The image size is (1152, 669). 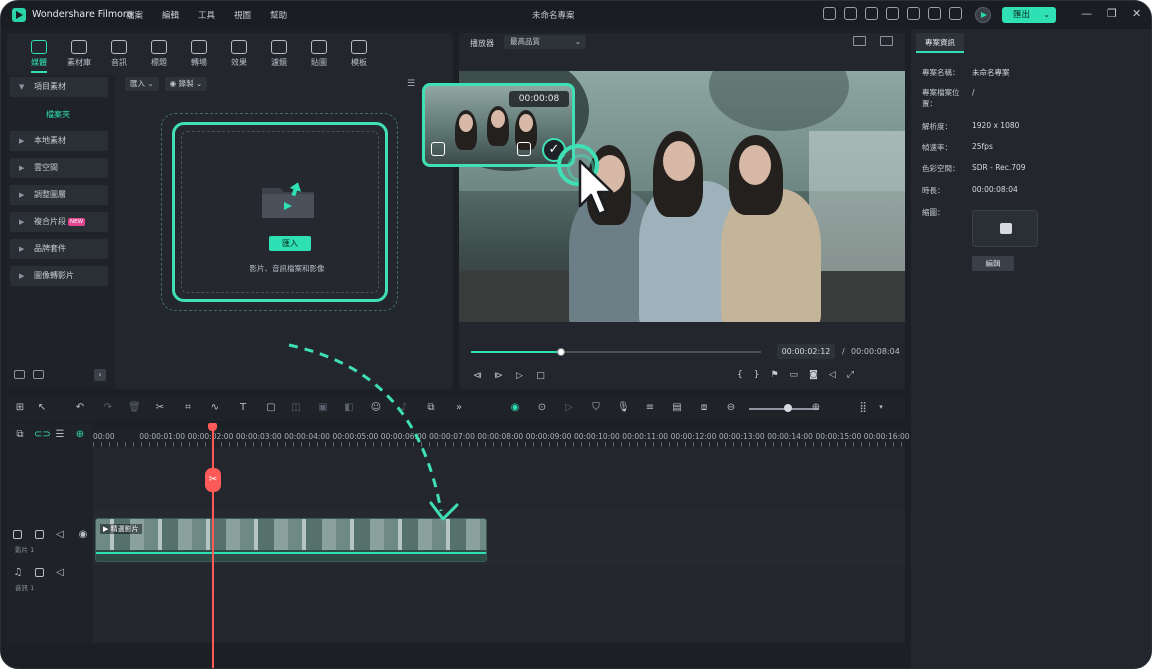 What do you see at coordinates (774, 375) in the screenshot?
I see `marker-icon: ⚑` at bounding box center [774, 375].